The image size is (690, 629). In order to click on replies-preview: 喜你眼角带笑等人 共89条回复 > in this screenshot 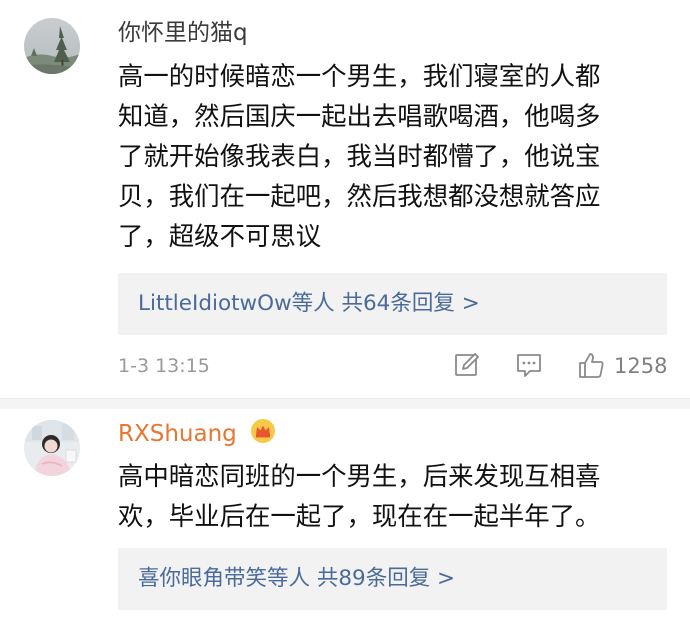, I will do `click(392, 579)`.